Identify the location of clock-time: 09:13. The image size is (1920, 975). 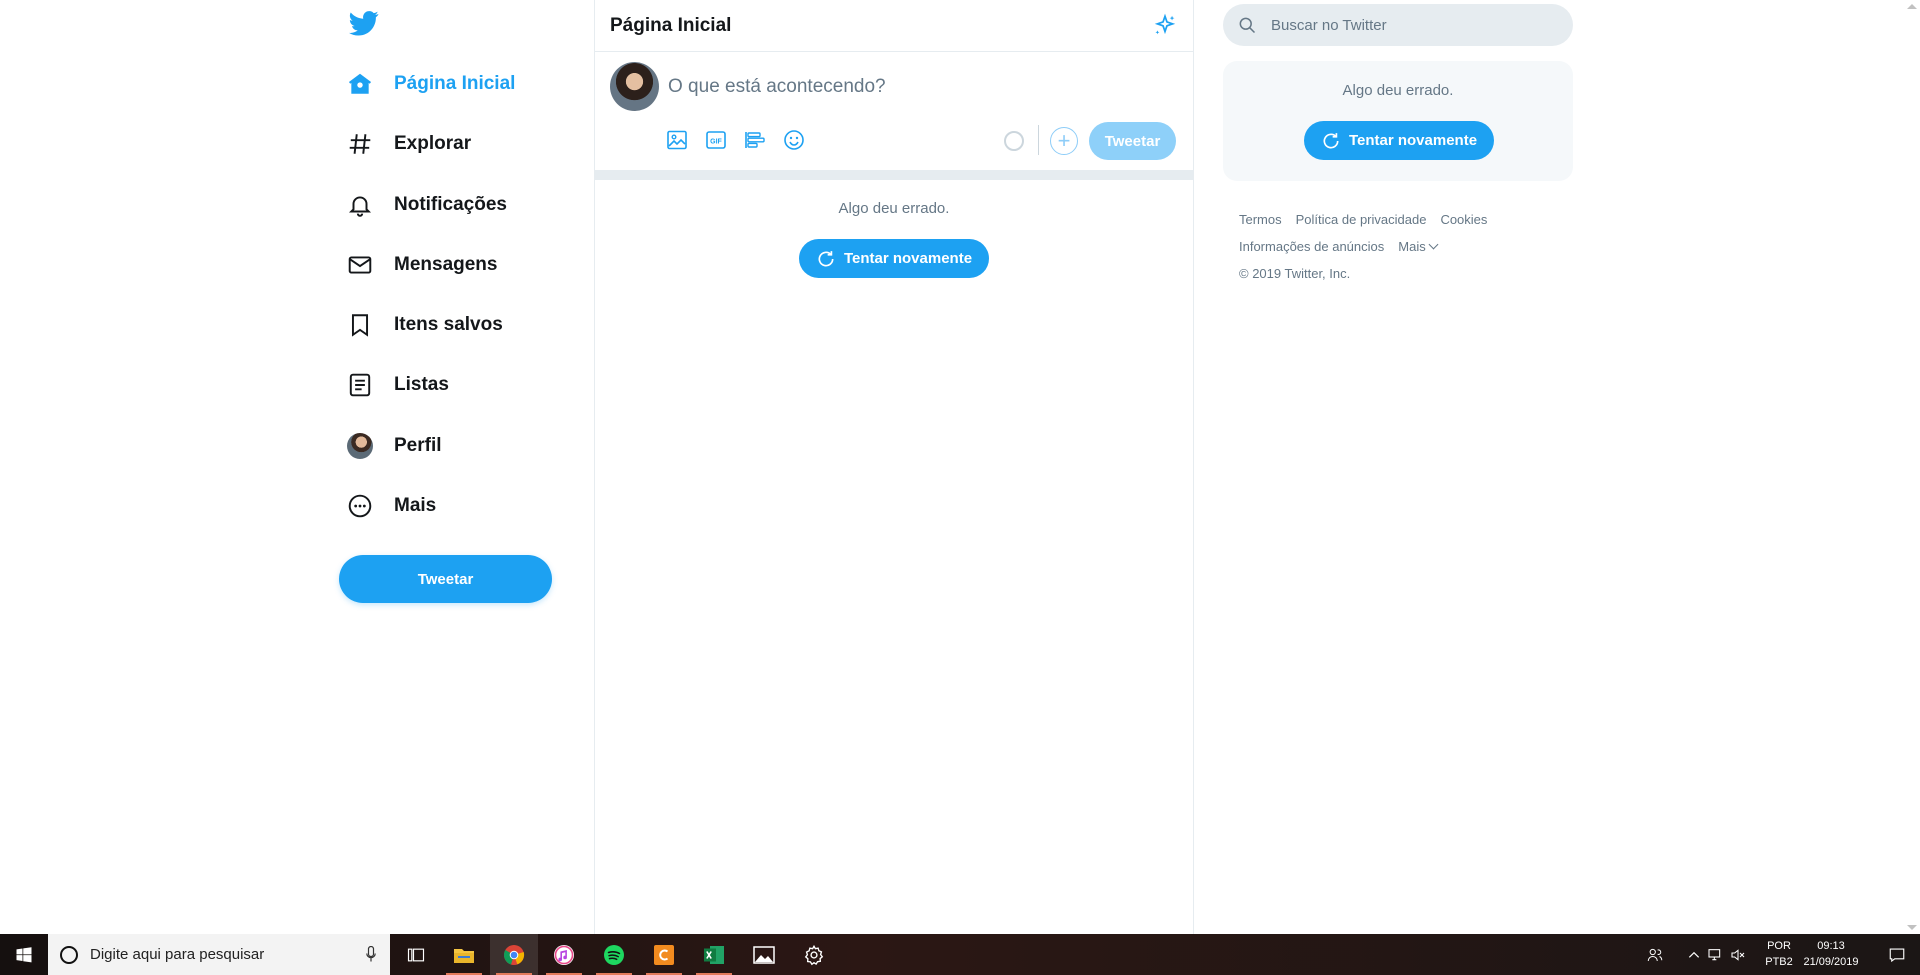
(1831, 946).